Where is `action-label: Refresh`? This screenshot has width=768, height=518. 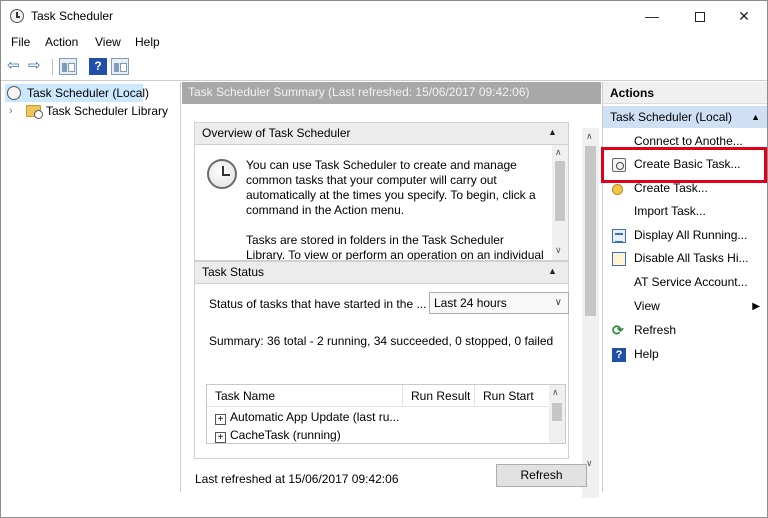
action-label: Refresh is located at coordinates (655, 330).